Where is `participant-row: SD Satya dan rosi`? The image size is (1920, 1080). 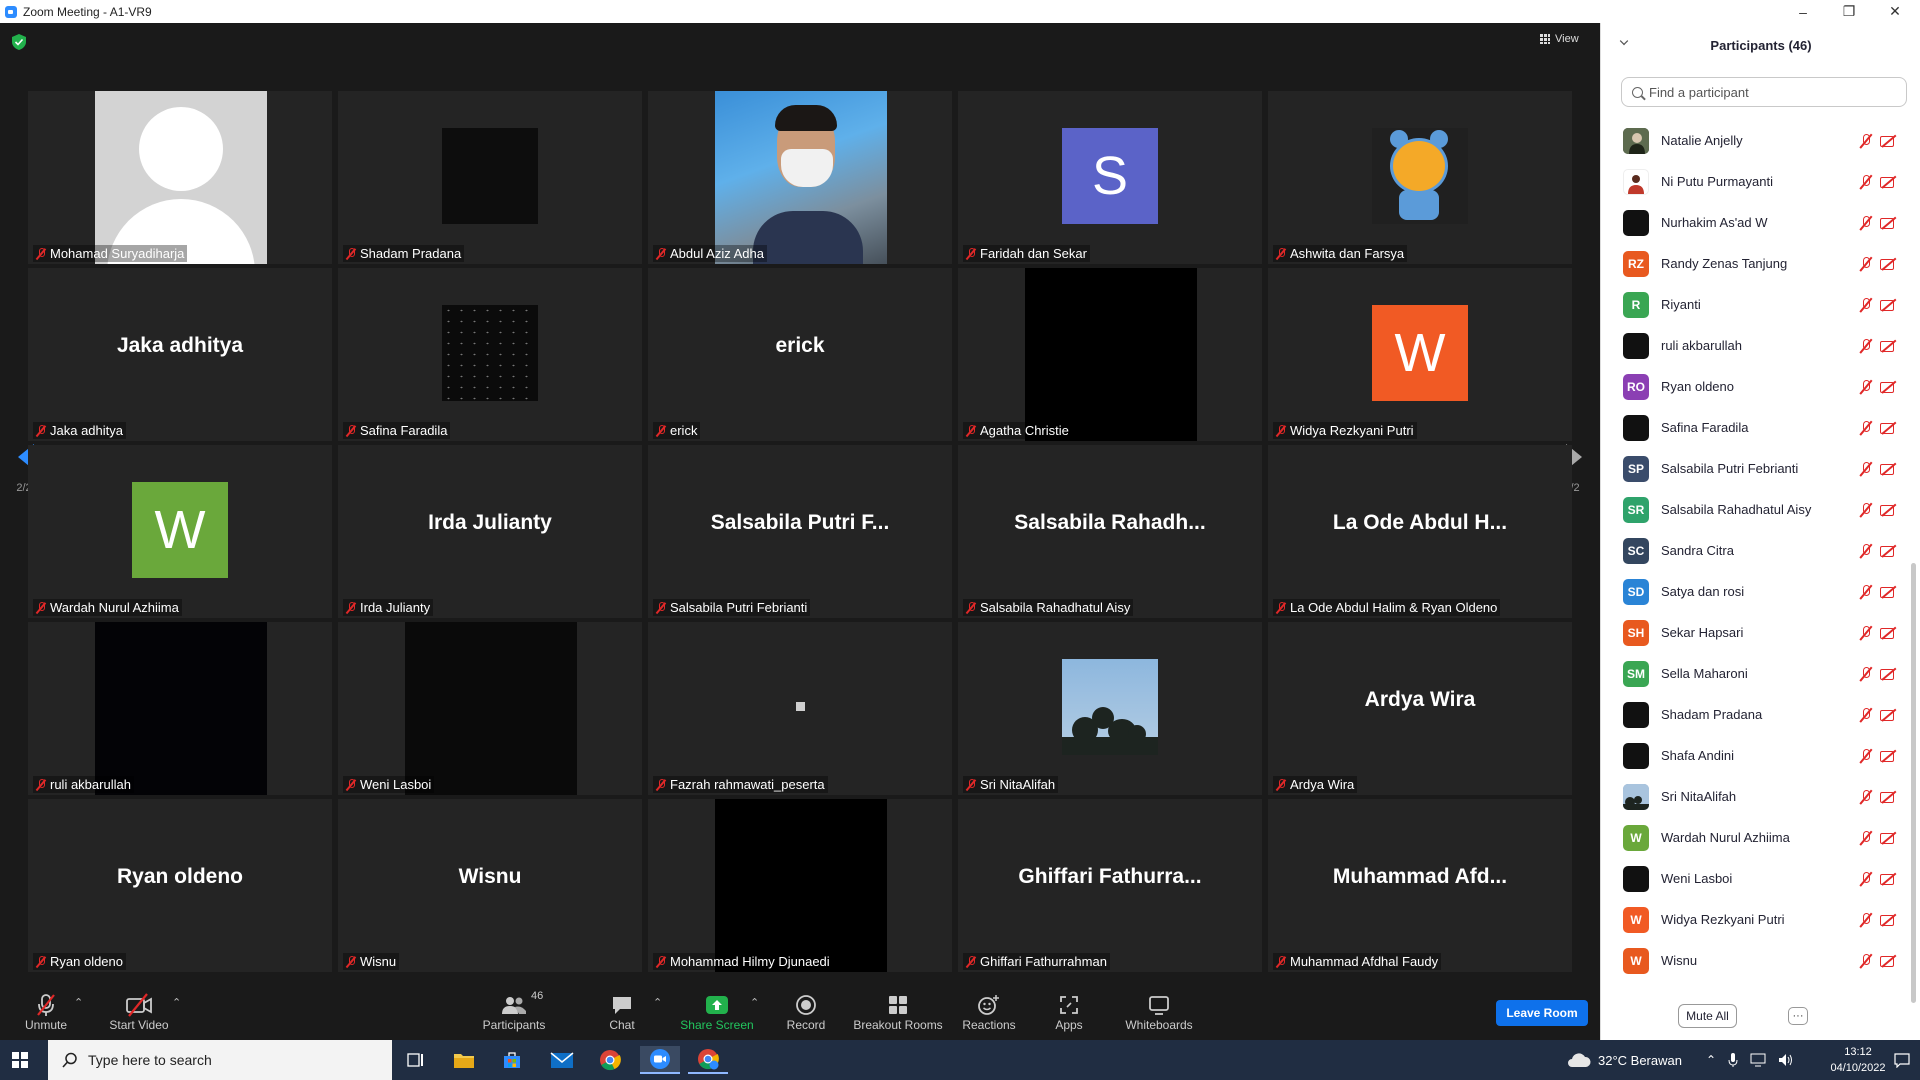
participant-row: SD Satya dan rosi is located at coordinates (1757, 591).